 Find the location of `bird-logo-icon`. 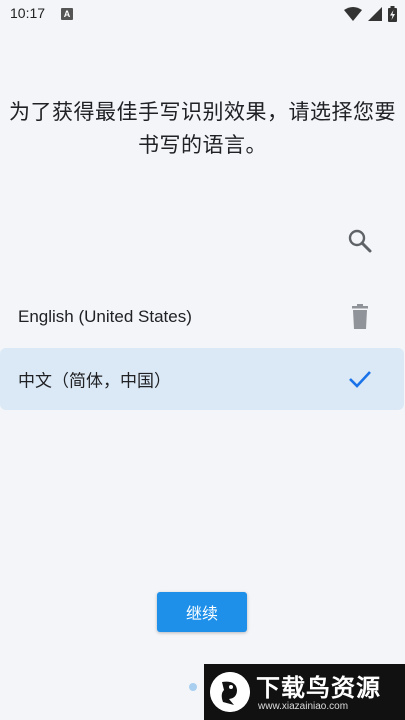

bird-logo-icon is located at coordinates (230, 692).